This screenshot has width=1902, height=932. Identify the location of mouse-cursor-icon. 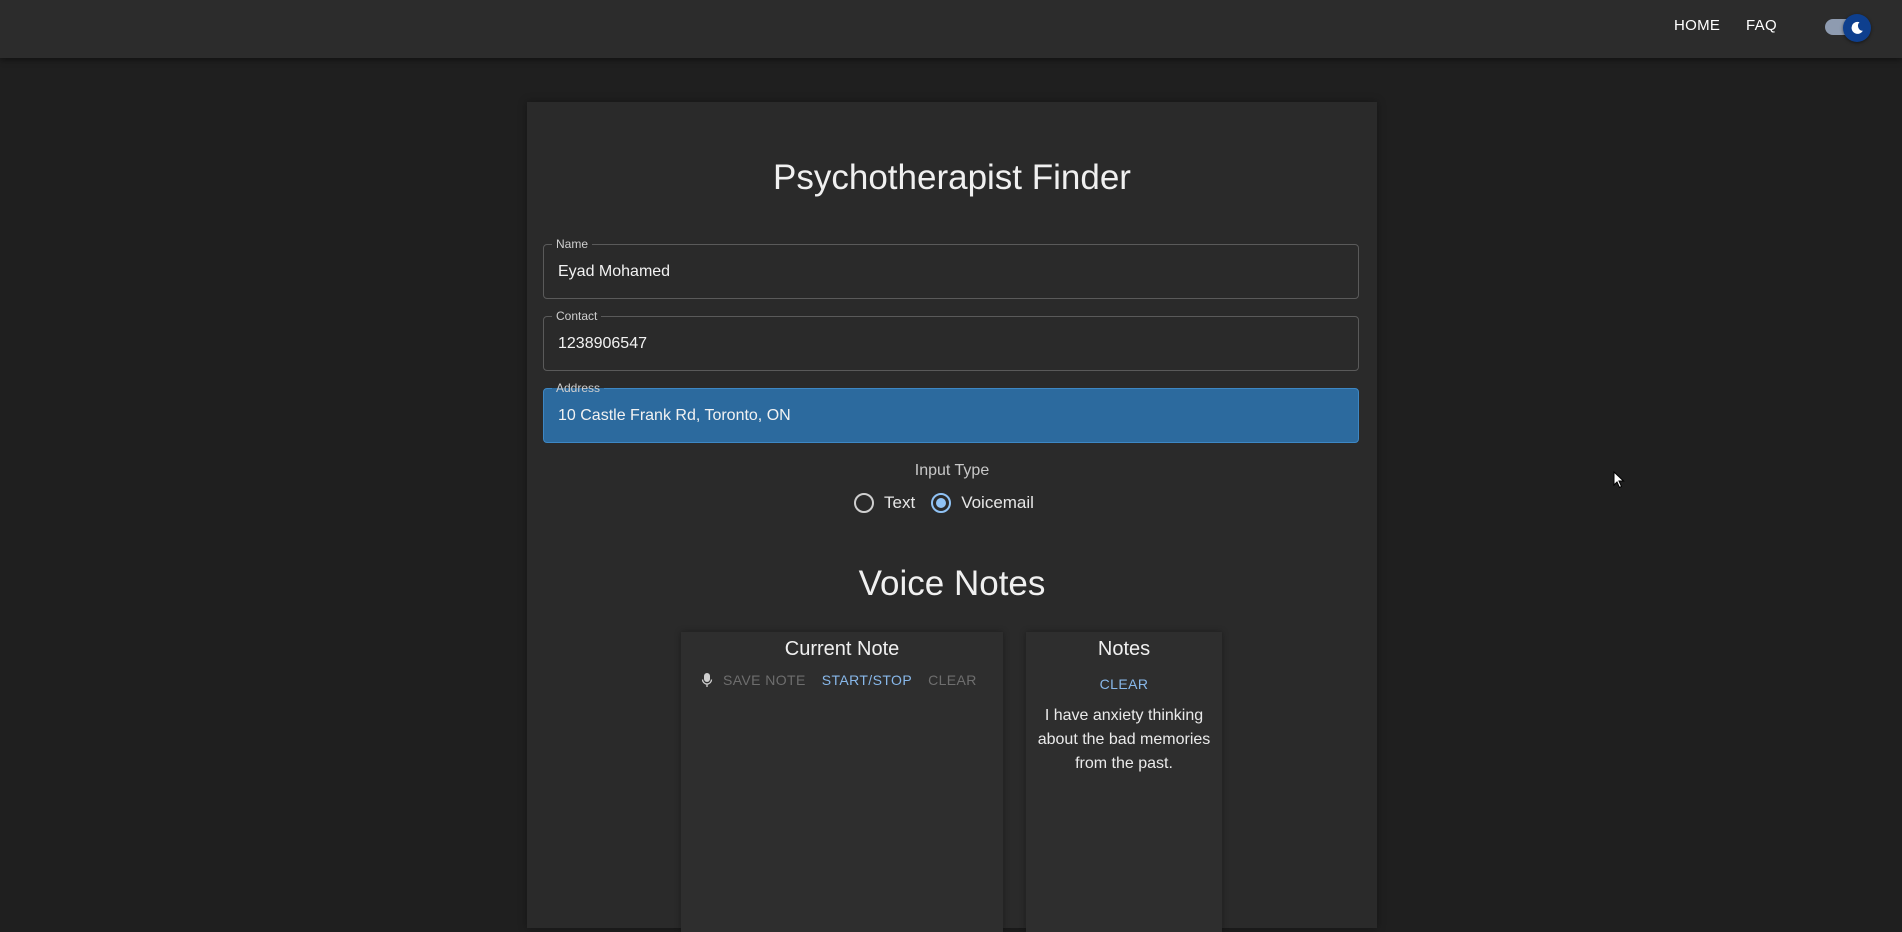
(1619, 480).